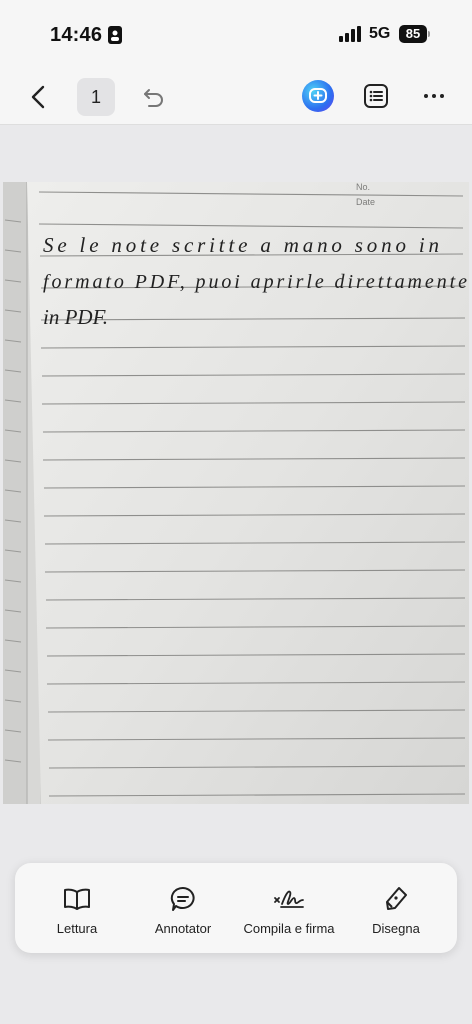 Image resolution: width=472 pixels, height=1024 pixels. I want to click on signal-icon, so click(350, 34).